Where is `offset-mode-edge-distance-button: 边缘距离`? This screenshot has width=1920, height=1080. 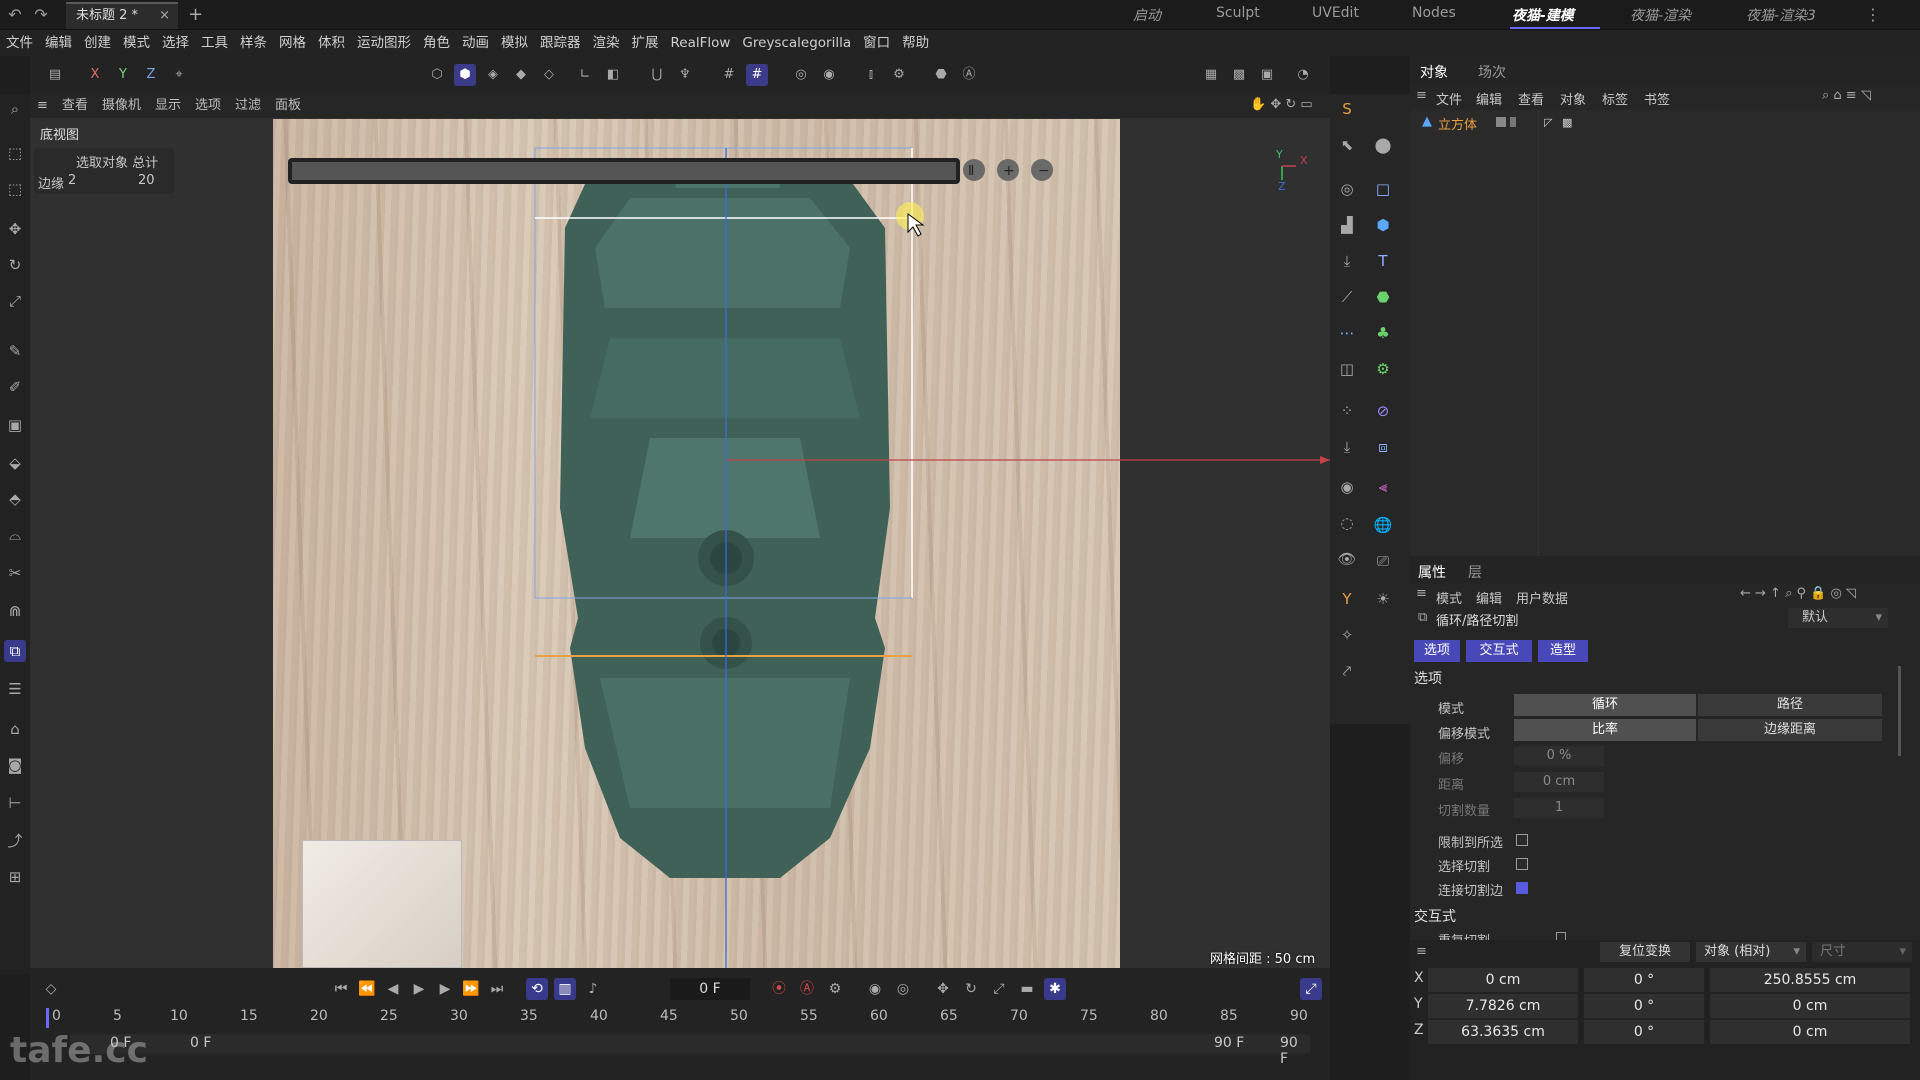 offset-mode-edge-distance-button: 边缘距离 is located at coordinates (1790, 730).